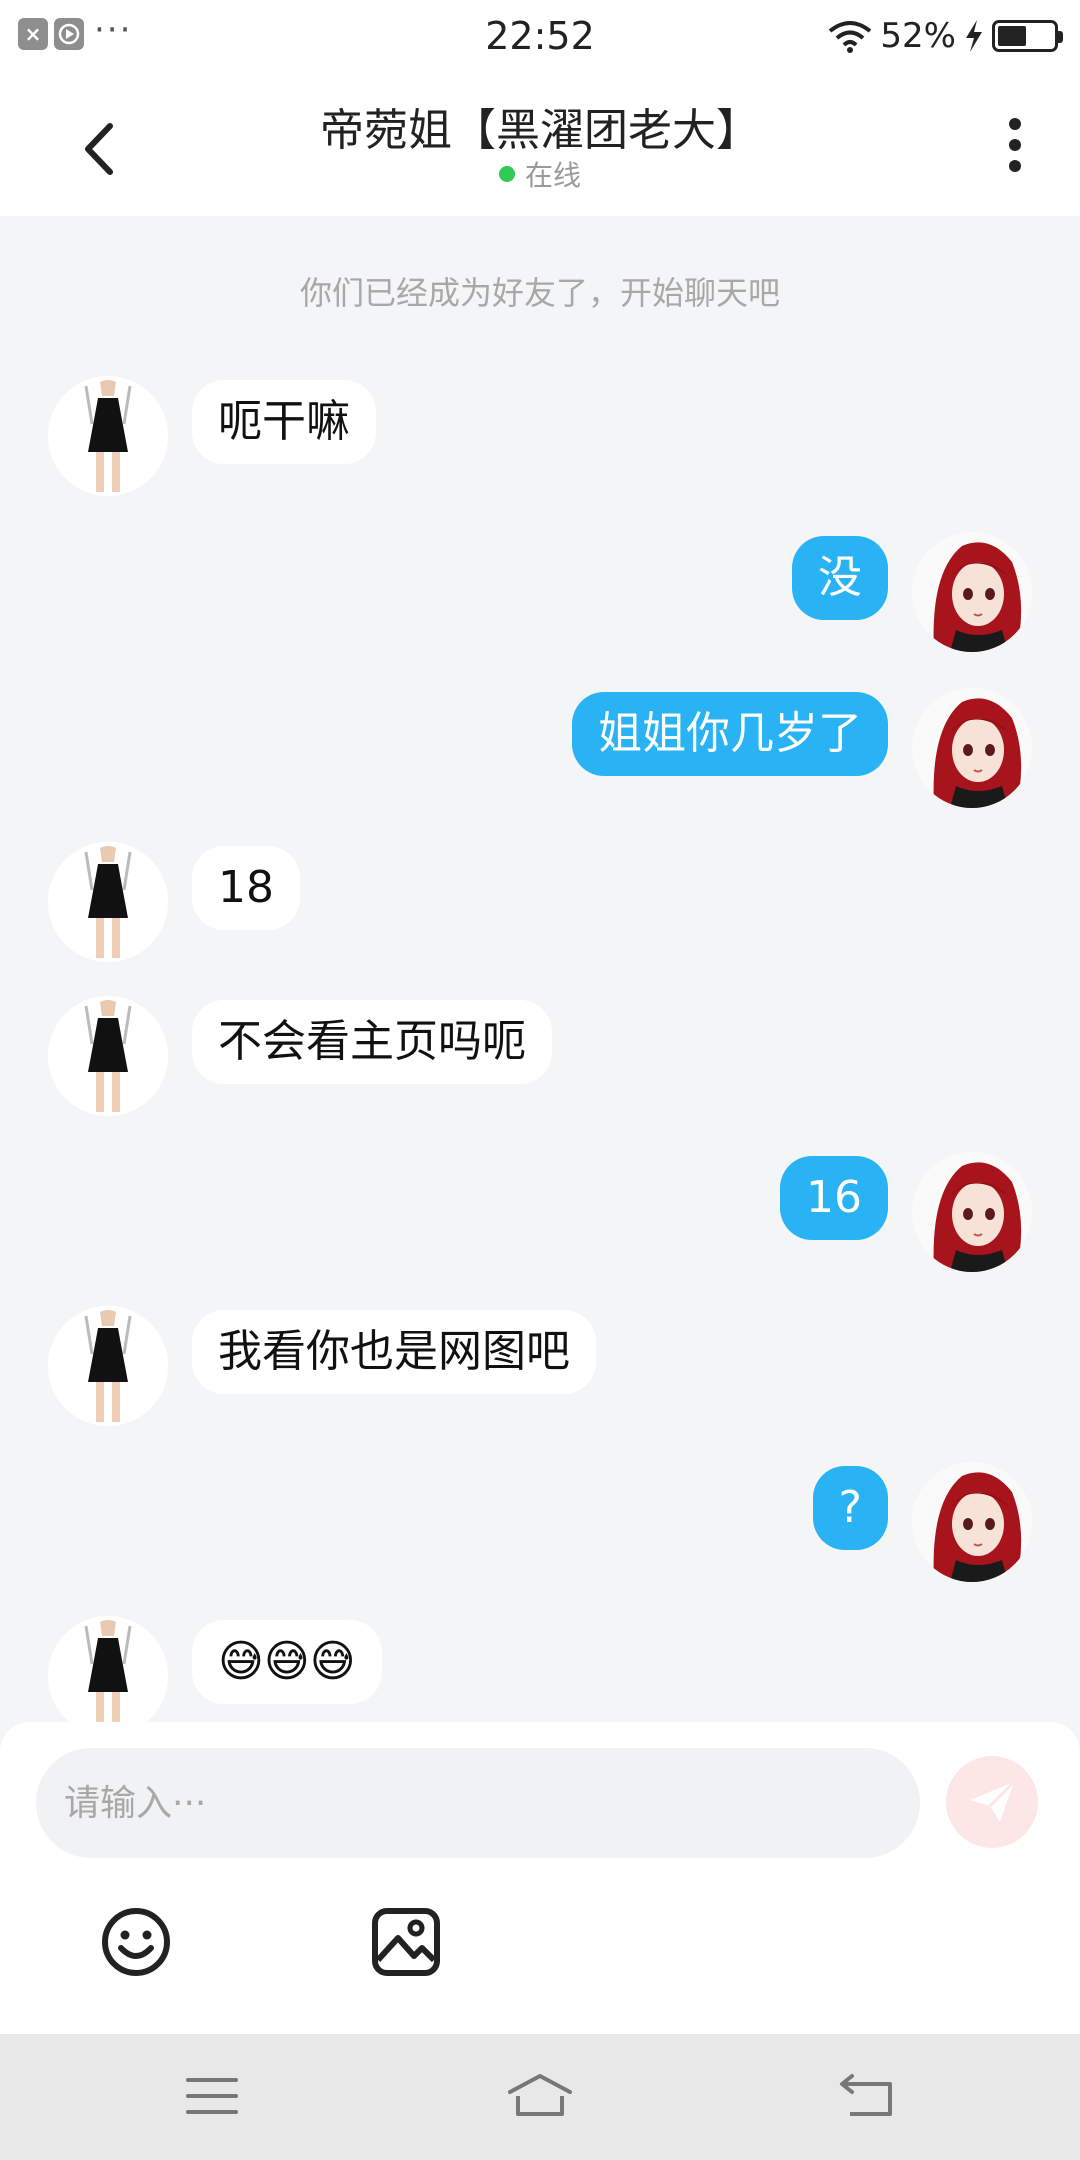  What do you see at coordinates (834, 1198) in the screenshot?
I see `outgoing-bubble: 16` at bounding box center [834, 1198].